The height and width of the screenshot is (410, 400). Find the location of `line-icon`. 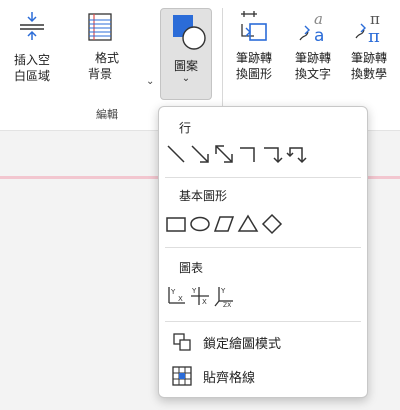

line-icon is located at coordinates (176, 154).